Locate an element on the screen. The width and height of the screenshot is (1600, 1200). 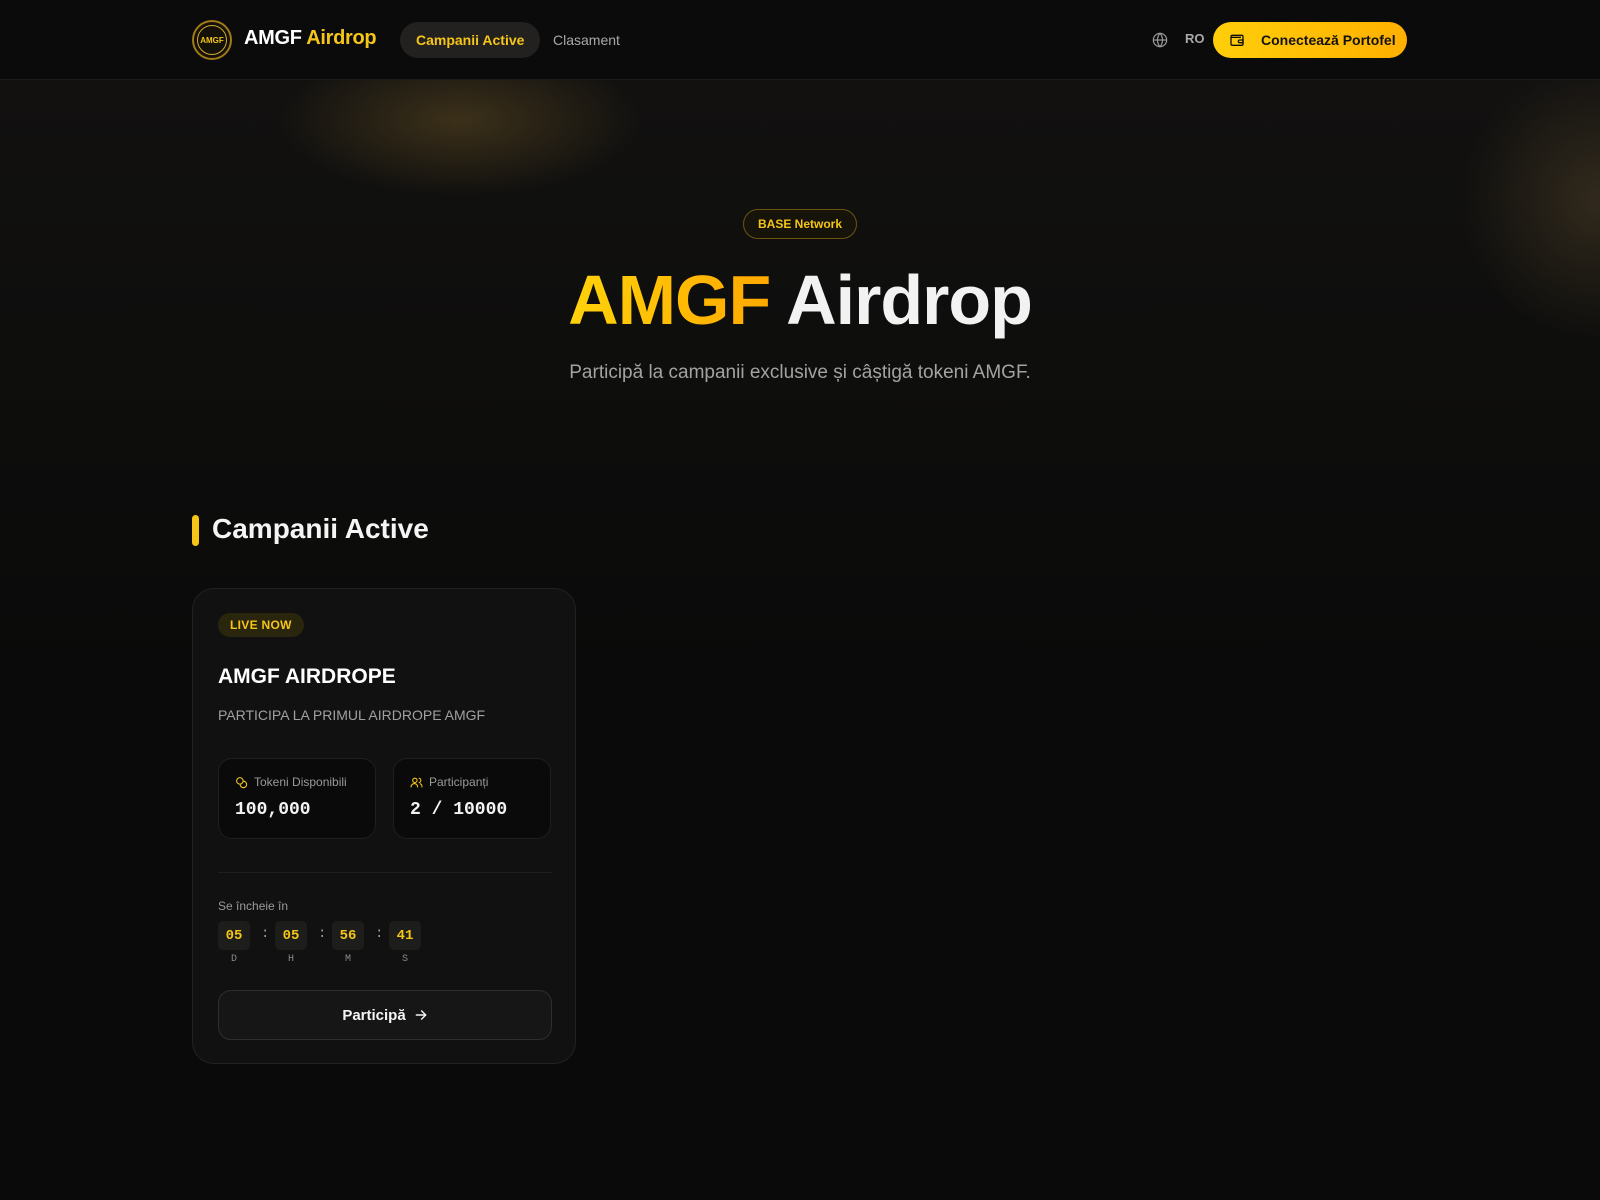
connect-wallet-label: Conectează Portofel is located at coordinates (1328, 40).